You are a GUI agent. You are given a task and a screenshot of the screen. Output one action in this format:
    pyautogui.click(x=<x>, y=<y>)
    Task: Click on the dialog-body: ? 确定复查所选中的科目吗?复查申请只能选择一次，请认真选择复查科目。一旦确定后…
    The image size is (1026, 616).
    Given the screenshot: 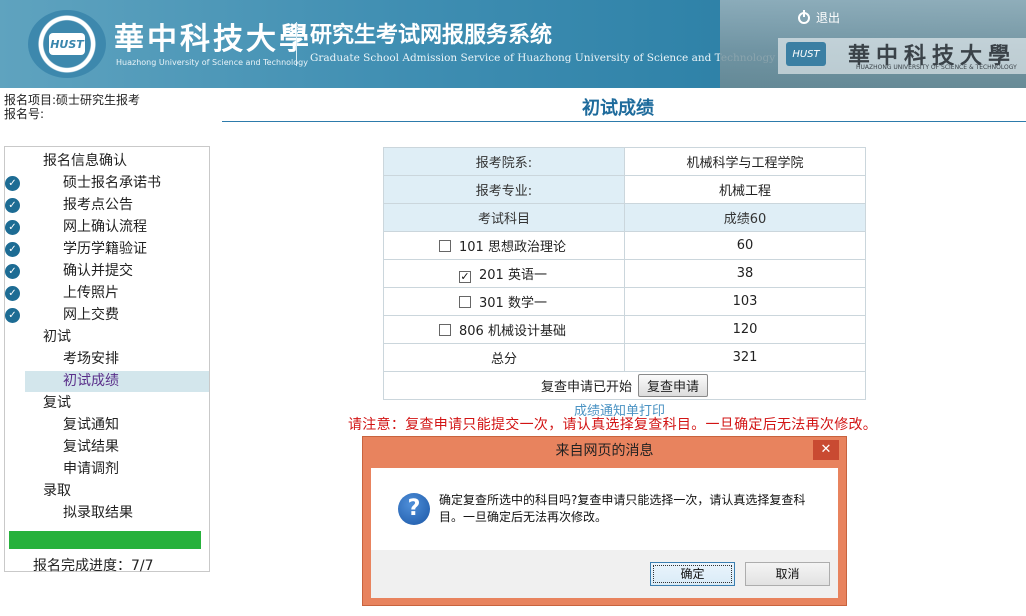 What is the action you would take?
    pyautogui.click(x=604, y=533)
    